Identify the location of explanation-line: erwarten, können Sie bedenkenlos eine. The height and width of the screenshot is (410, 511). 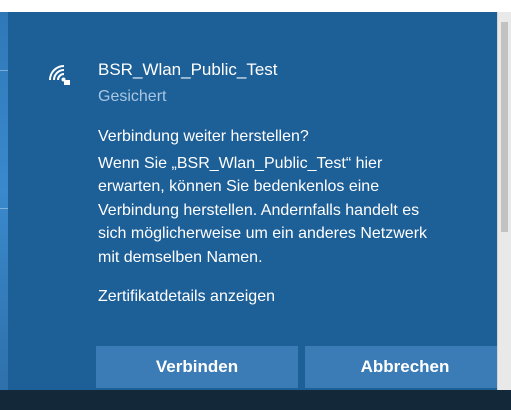
(239, 187).